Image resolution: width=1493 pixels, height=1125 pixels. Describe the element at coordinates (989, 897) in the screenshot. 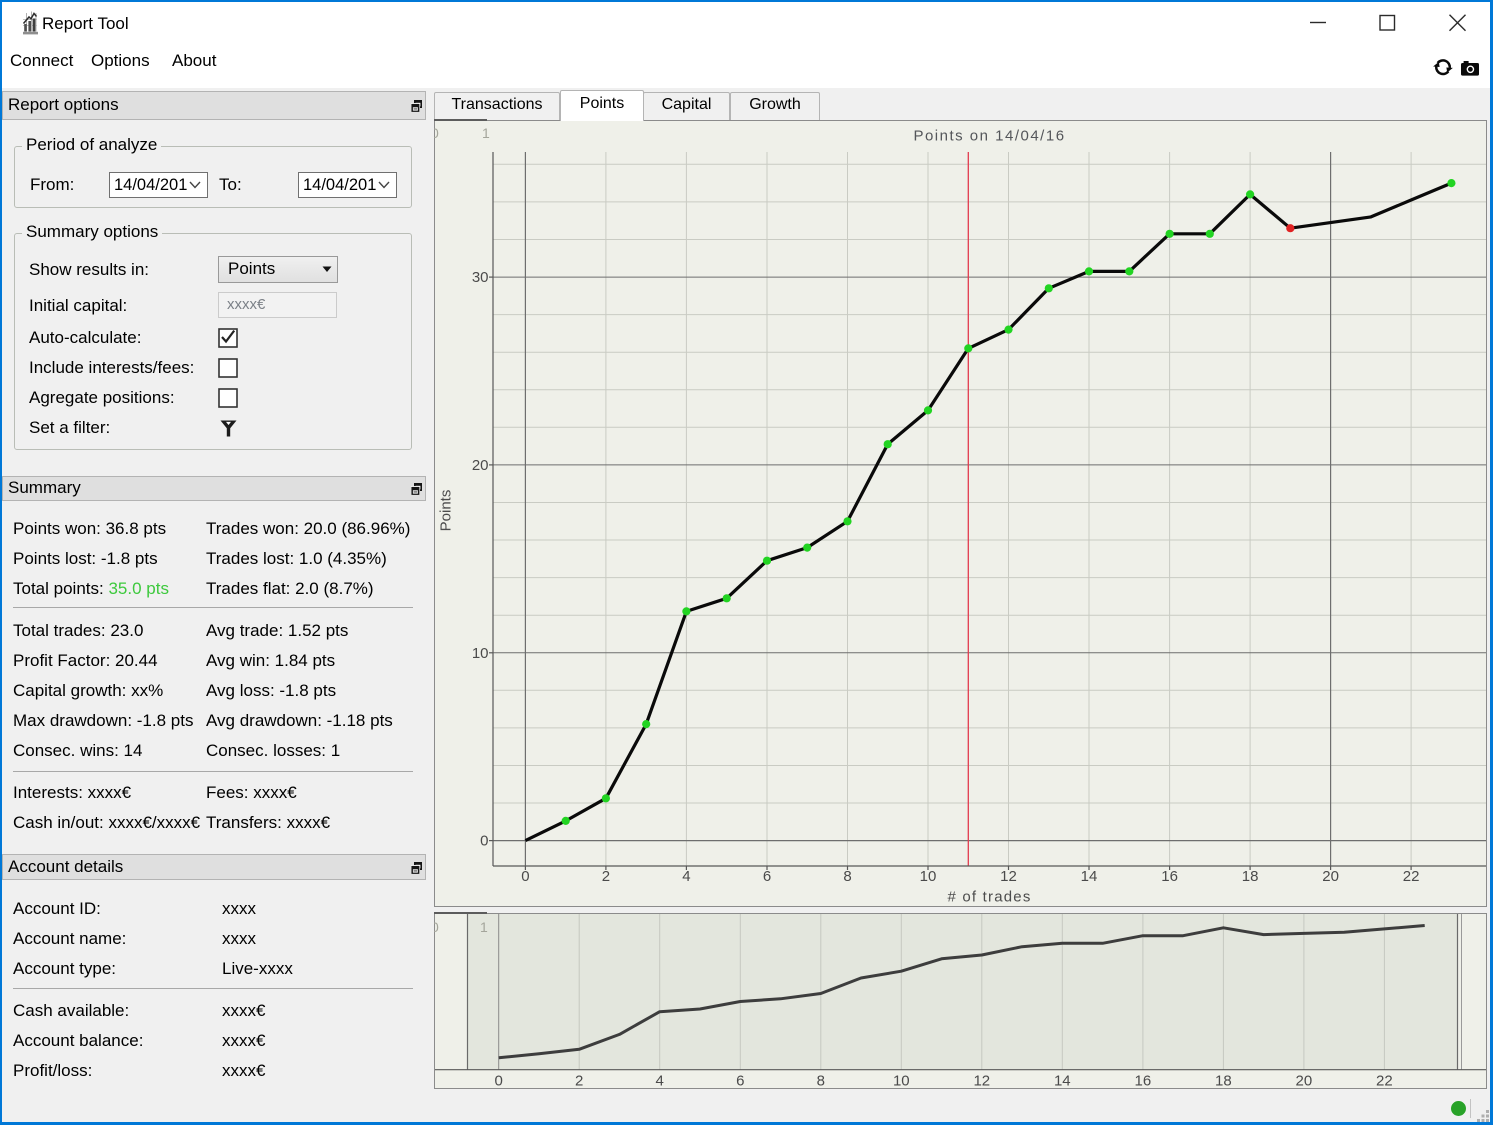

I see `svg-text: # of trades` at that location.